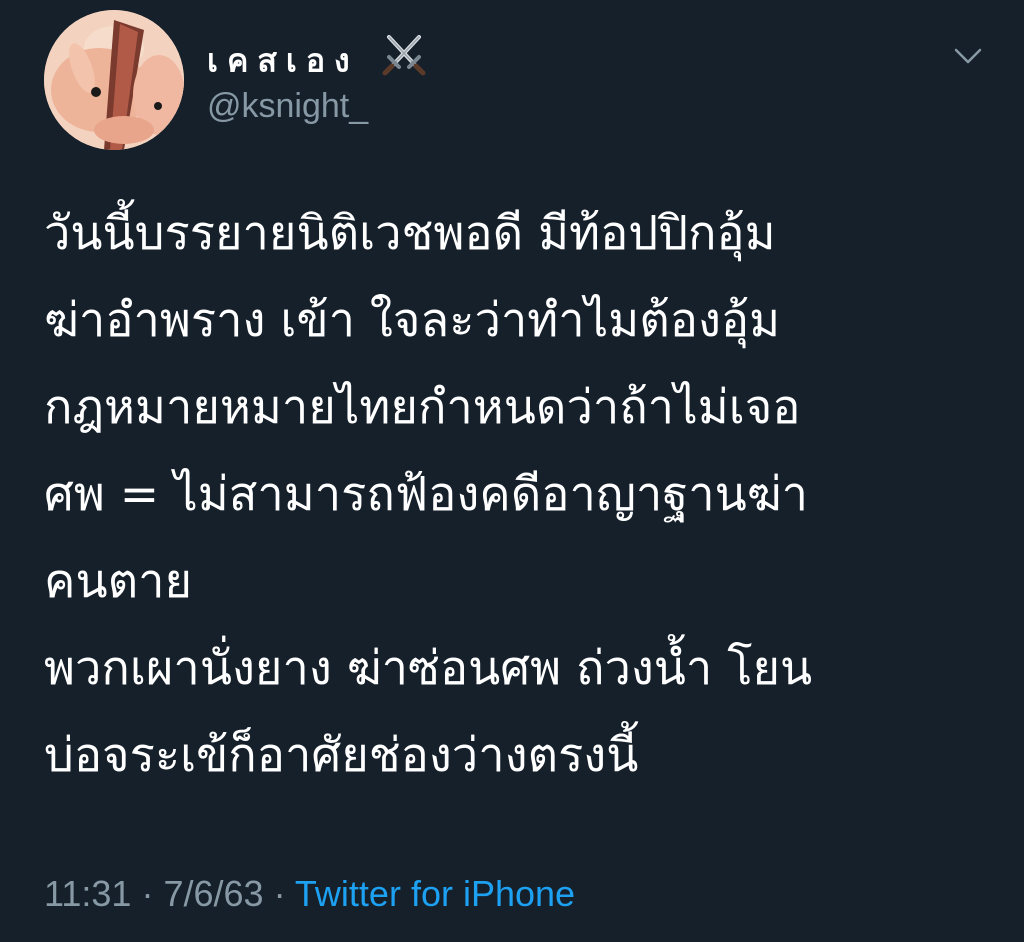 This screenshot has width=1024, height=942. I want to click on tweet-line: บ่อจระเข้ก็อาศัยช่องว่างตรงนี้, so click(341, 755).